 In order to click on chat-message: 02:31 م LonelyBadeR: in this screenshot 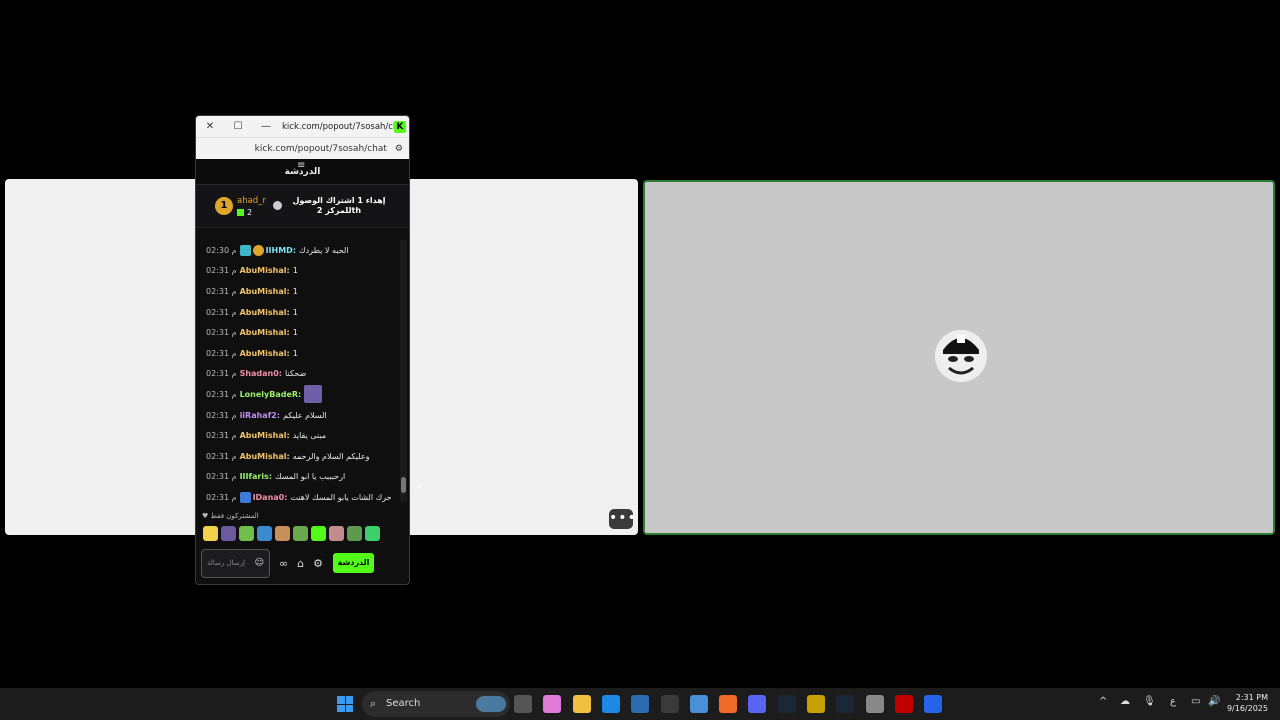, I will do `click(298, 394)`.